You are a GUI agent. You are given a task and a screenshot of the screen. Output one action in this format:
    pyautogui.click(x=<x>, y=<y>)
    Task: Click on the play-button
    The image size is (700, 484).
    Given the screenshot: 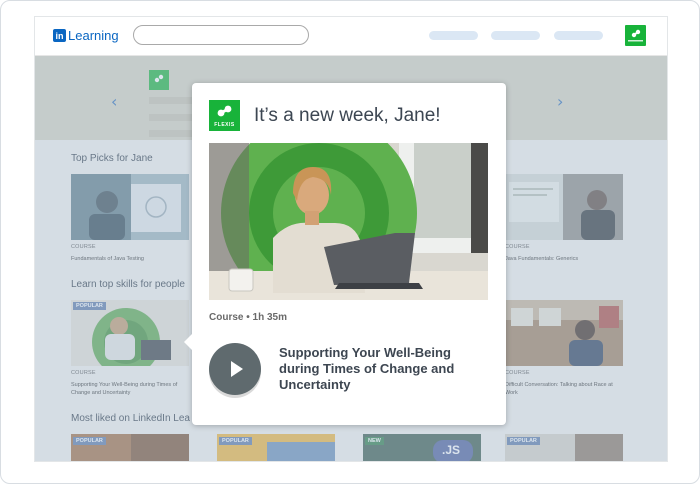 What is the action you would take?
    pyautogui.click(x=235, y=369)
    